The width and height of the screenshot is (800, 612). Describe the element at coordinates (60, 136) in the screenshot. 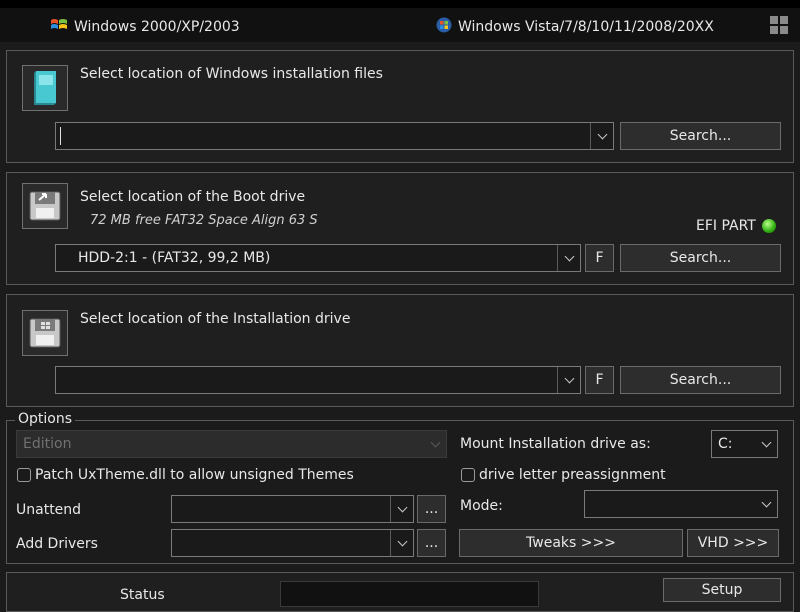

I see `text-caret` at that location.